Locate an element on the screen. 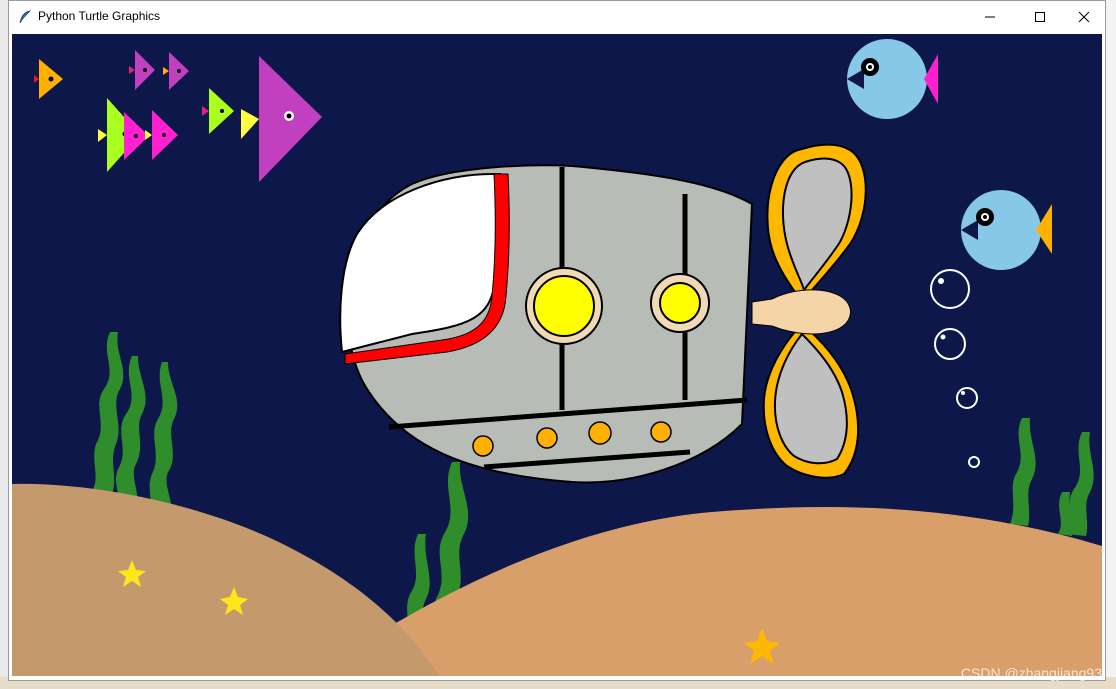 Image resolution: width=1116 pixels, height=689 pixels. close-icon is located at coordinates (1084, 16).